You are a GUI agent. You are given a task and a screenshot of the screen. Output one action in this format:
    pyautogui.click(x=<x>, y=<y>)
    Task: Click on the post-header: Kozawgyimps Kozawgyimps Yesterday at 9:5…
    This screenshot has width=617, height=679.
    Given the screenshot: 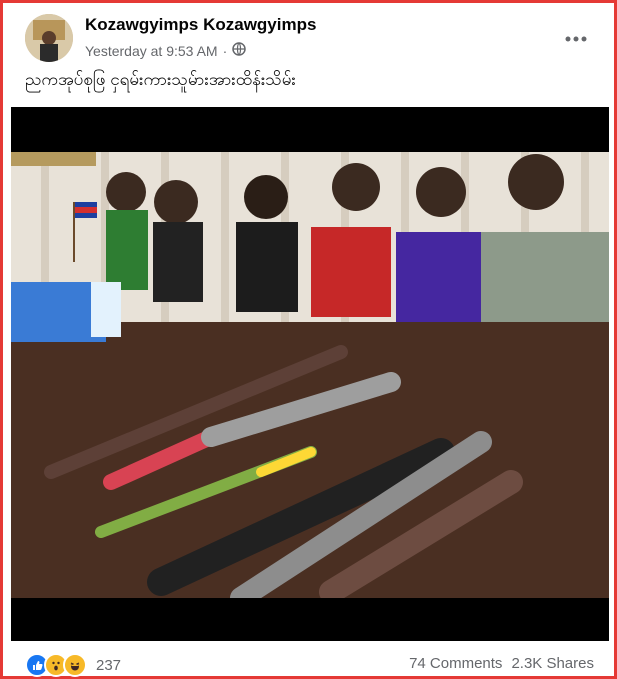 What is the action you would take?
    pyautogui.click(x=319, y=36)
    